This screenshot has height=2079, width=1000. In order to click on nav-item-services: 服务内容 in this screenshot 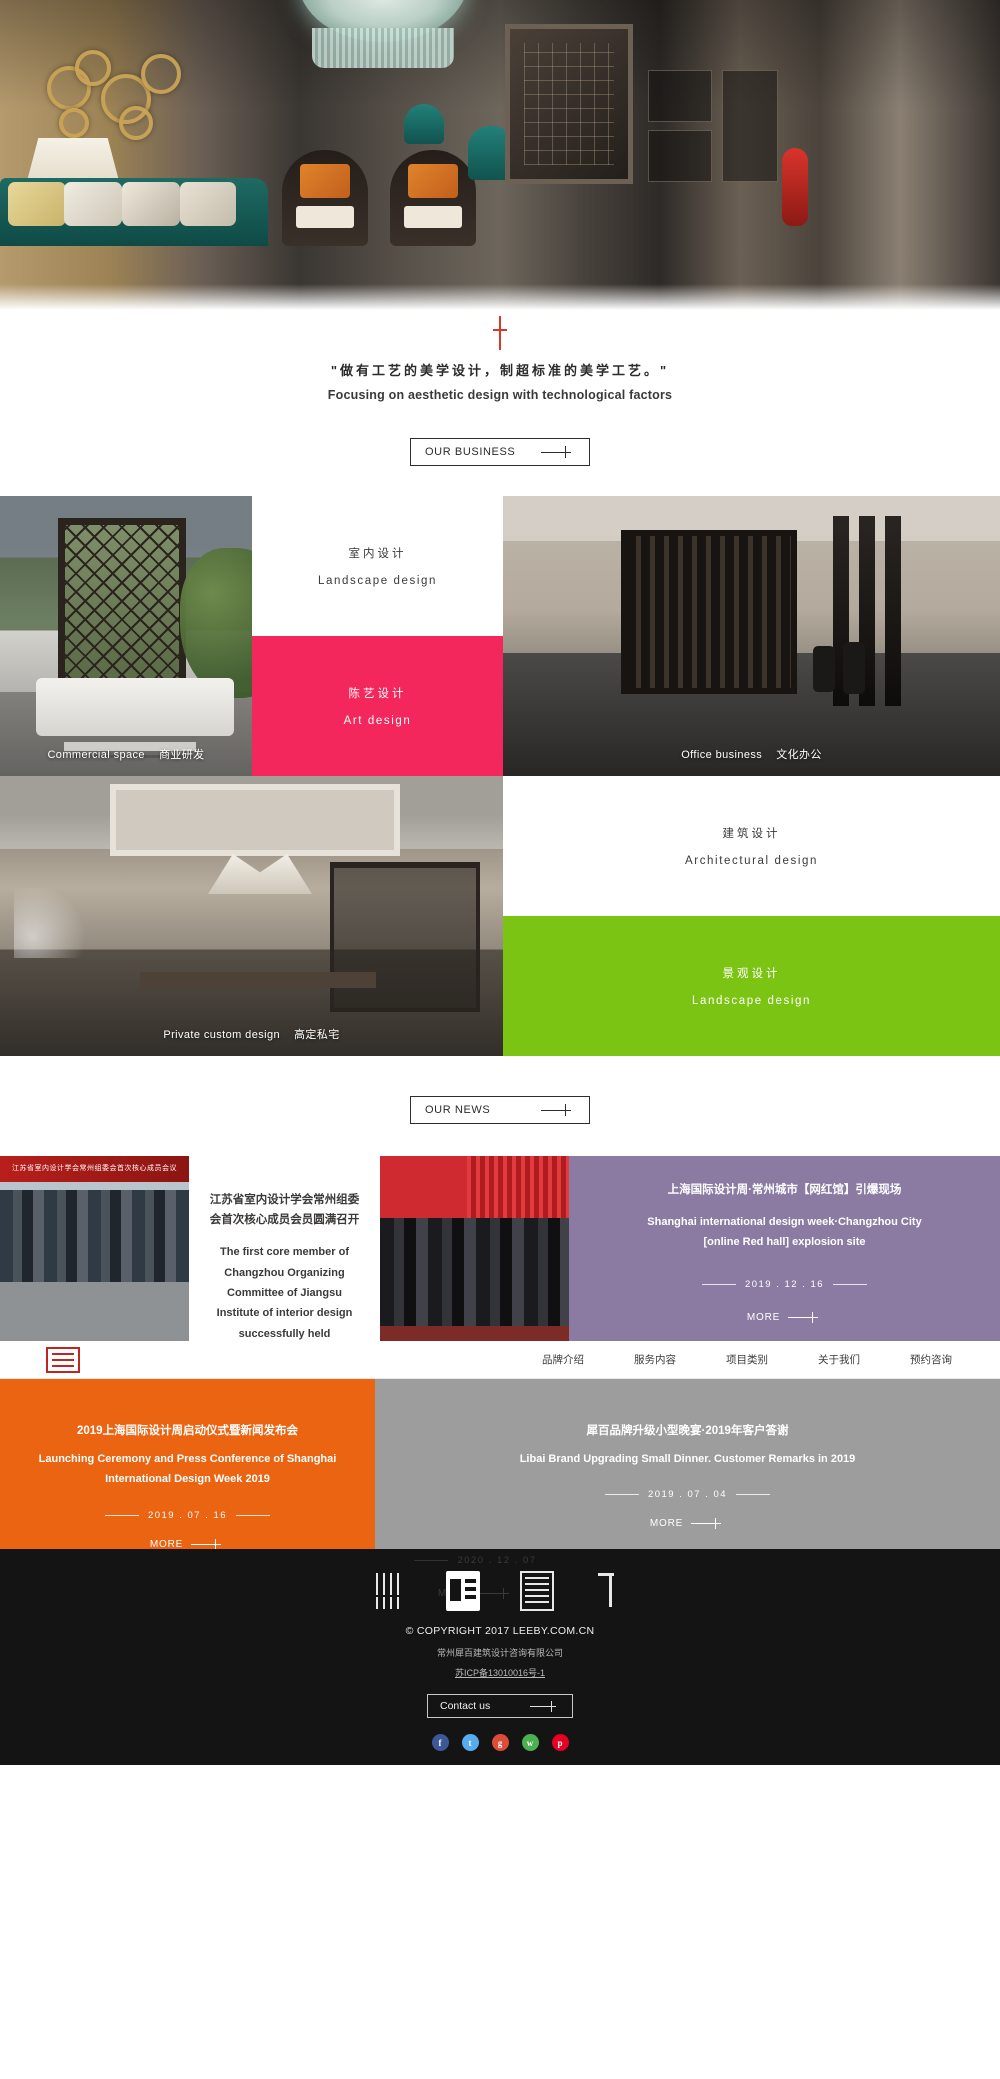, I will do `click(655, 1359)`.